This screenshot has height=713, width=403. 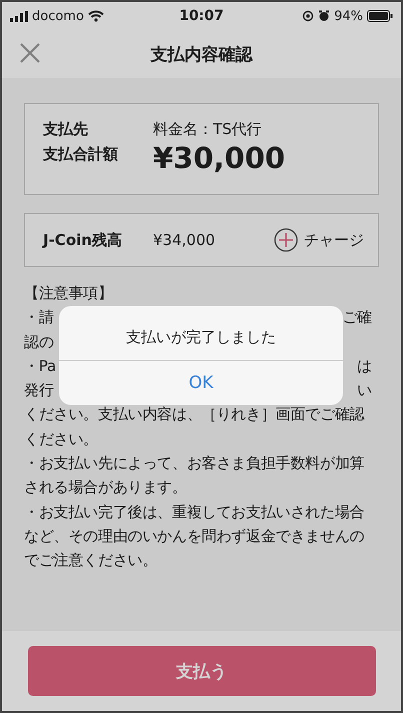 I want to click on clock-time: 10:07, so click(x=201, y=16).